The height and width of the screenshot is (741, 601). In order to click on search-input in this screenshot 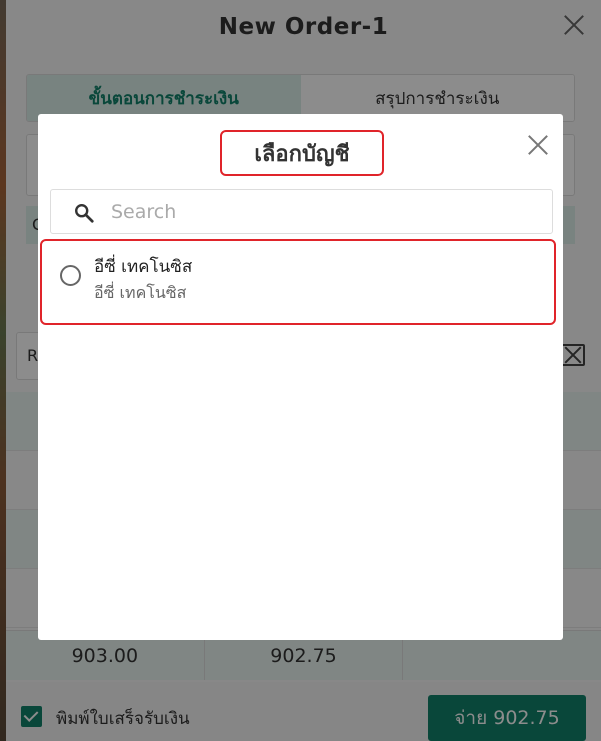, I will do `click(321, 212)`.